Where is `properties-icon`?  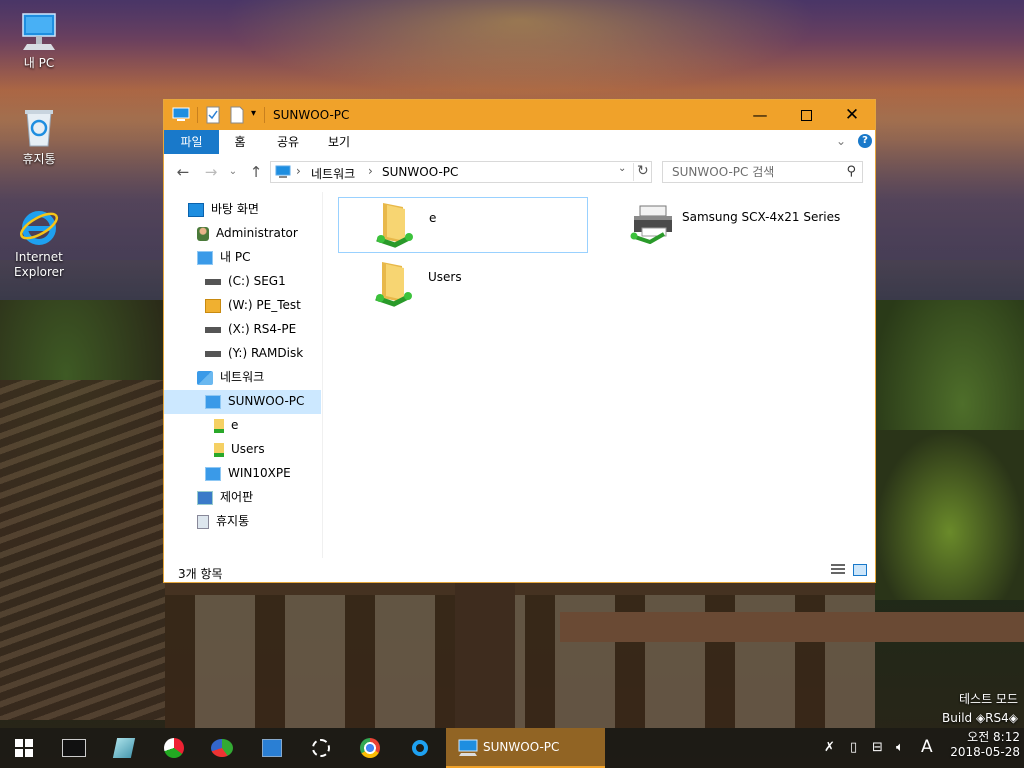 properties-icon is located at coordinates (213, 115).